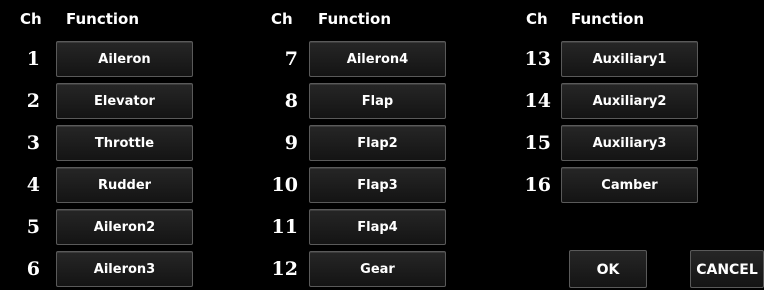  What do you see at coordinates (629, 59) in the screenshot?
I see `function-button-ch13: Auxiliary1` at bounding box center [629, 59].